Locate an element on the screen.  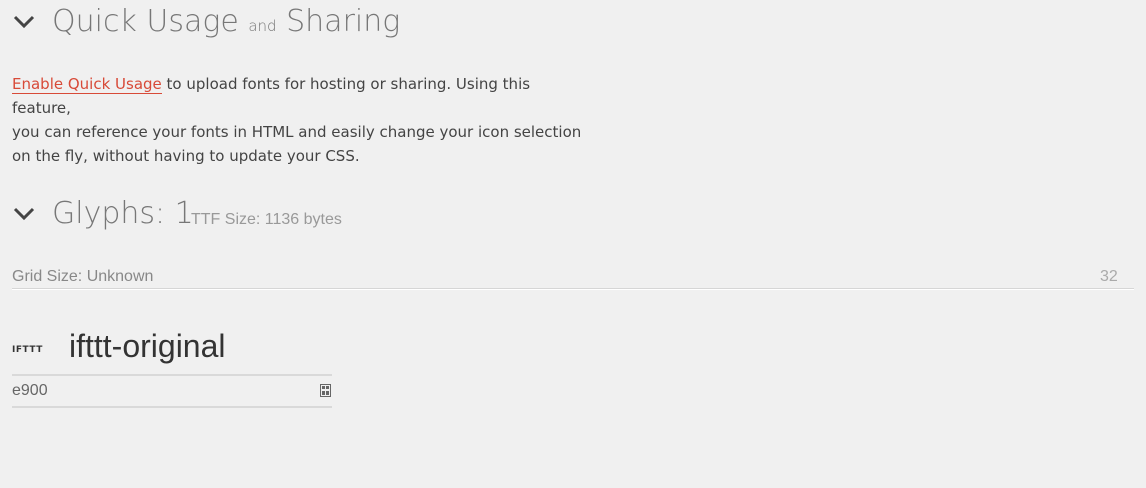
glyph-code-input is located at coordinates (172, 391).